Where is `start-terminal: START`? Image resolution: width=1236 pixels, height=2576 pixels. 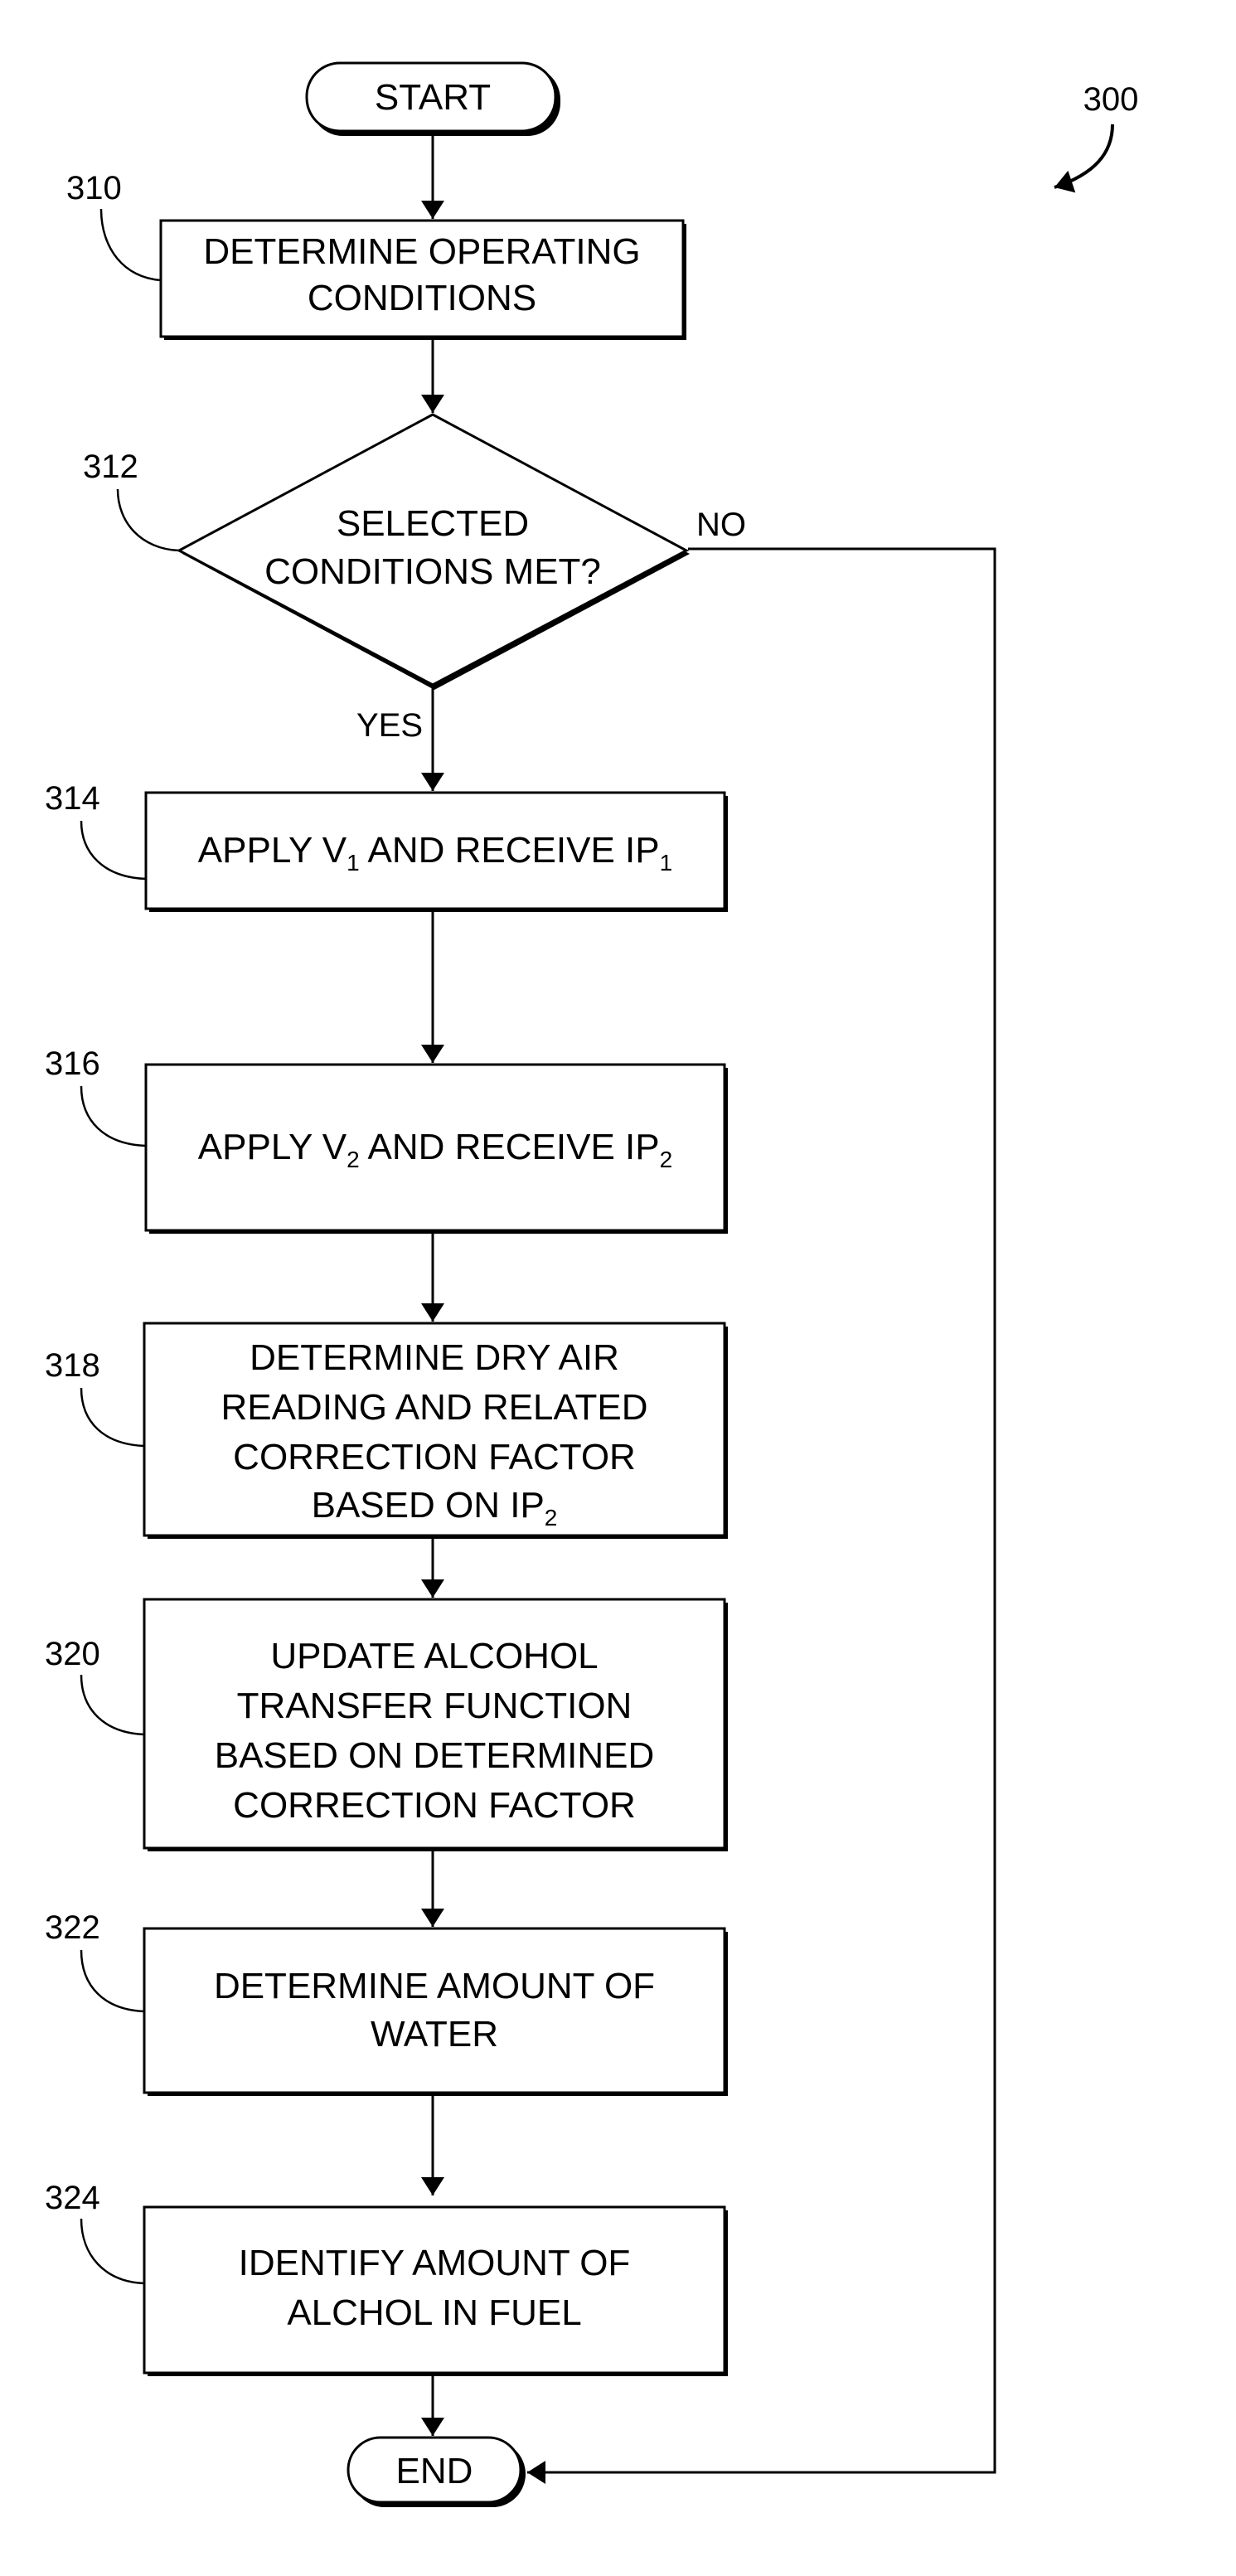 start-terminal: START is located at coordinates (432, 98).